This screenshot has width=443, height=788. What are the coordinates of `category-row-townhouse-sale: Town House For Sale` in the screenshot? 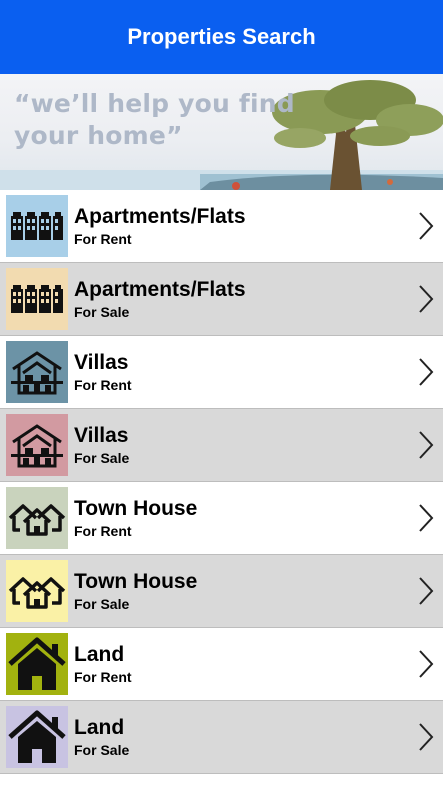 It's located at (221, 591).